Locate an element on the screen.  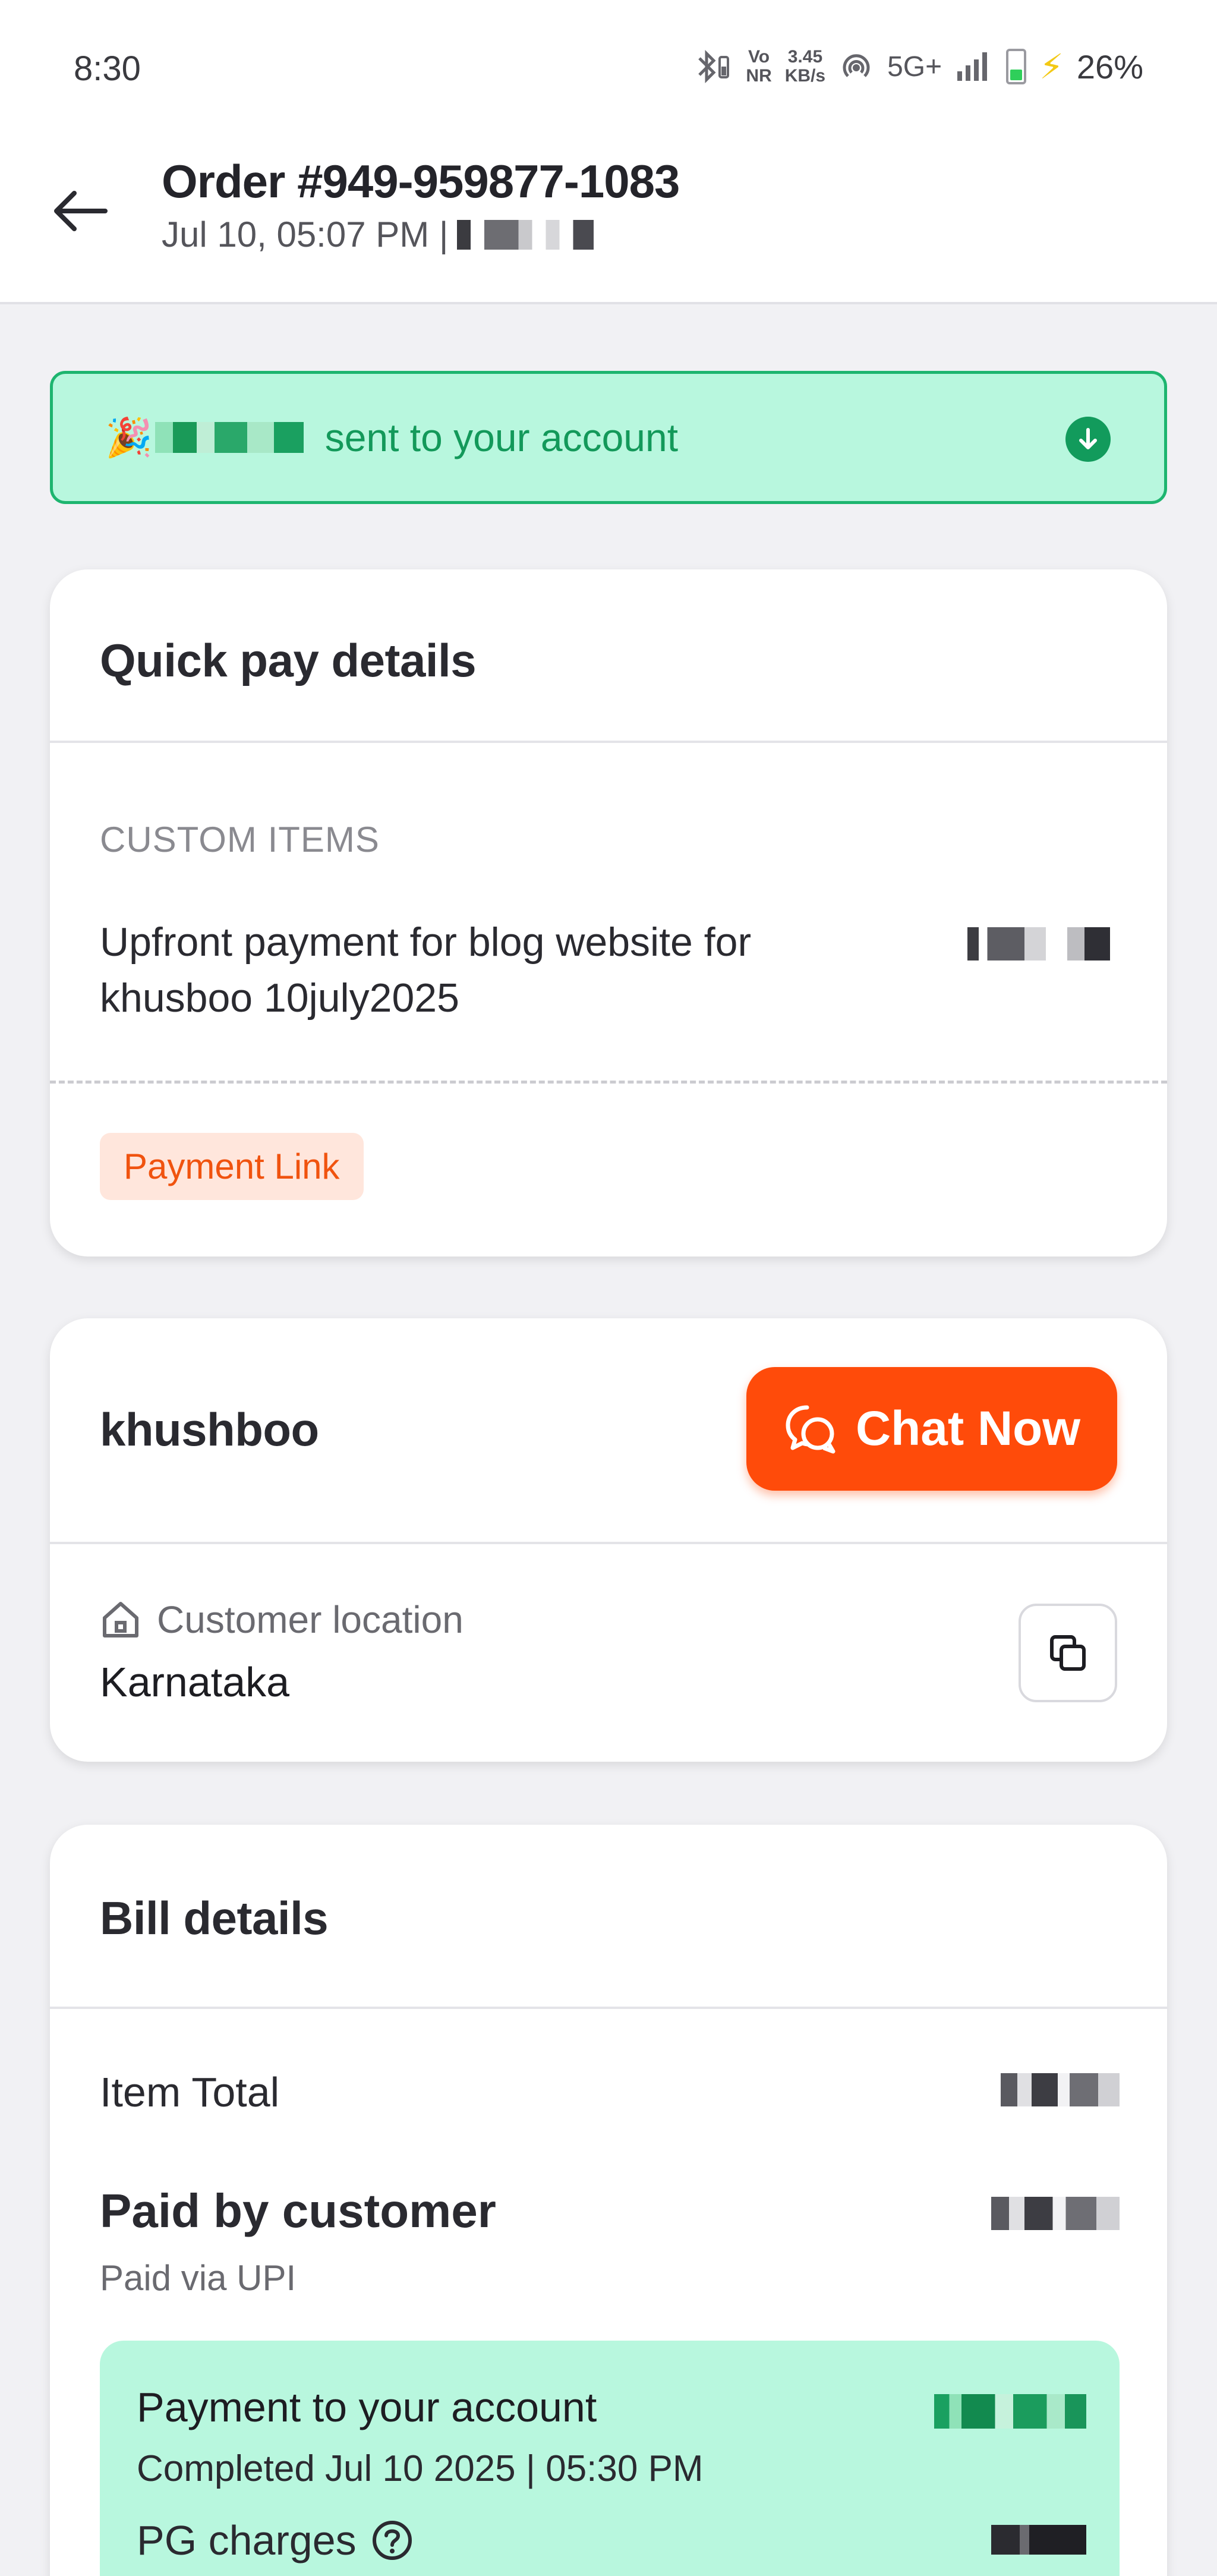
chat-now-label: Chat Now is located at coordinates (968, 1429).